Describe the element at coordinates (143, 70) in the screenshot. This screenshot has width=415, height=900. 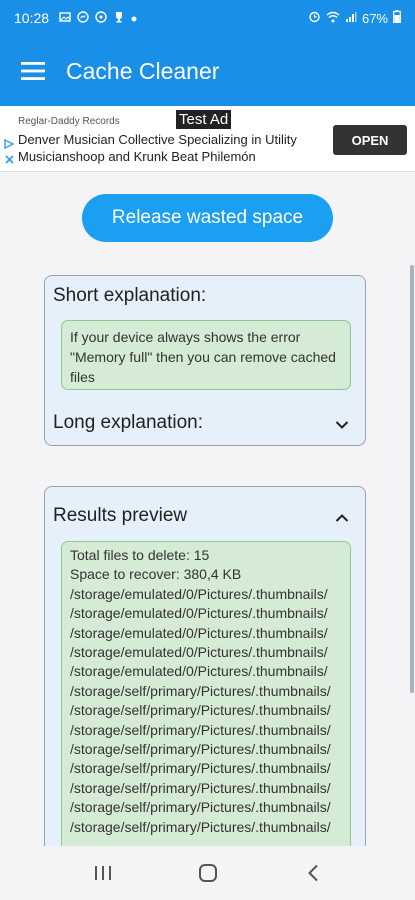
I see `app-title: Cache Cleaner` at that location.